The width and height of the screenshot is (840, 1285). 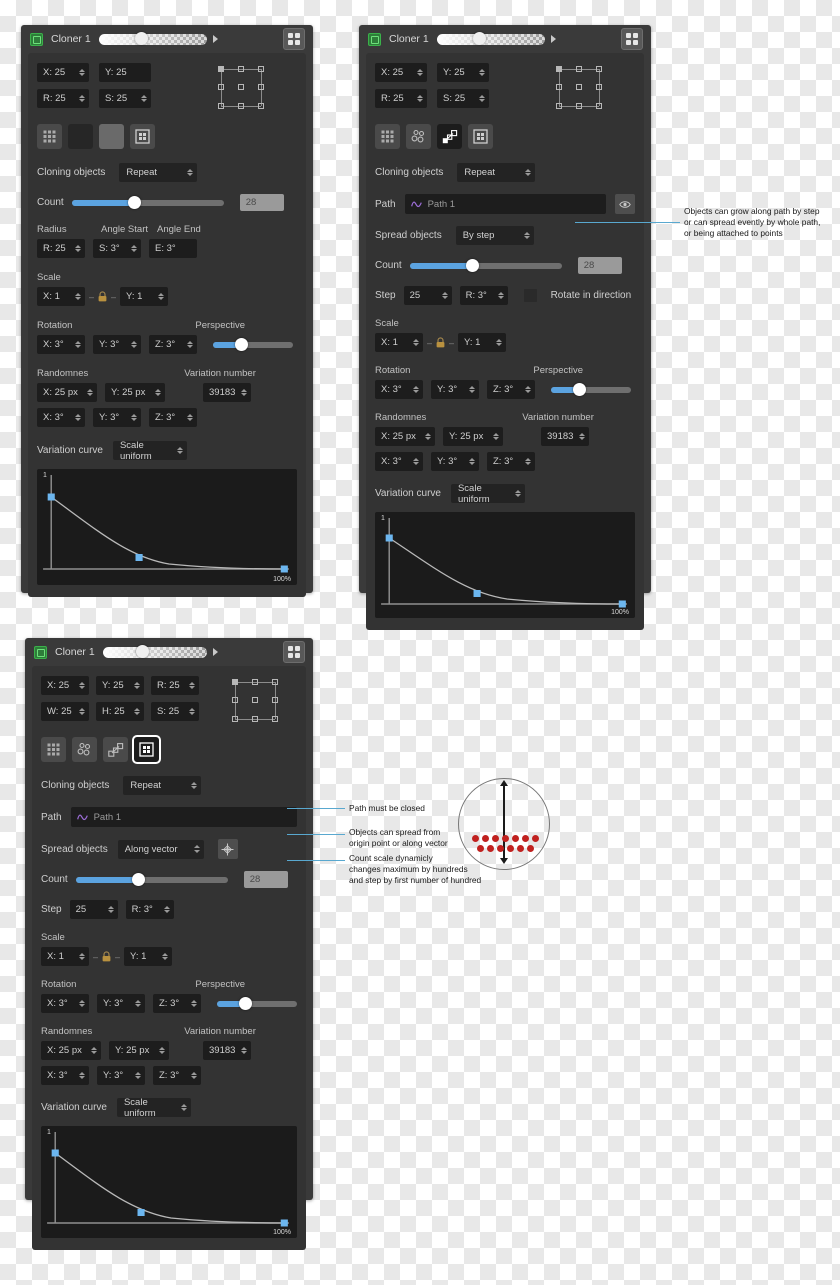 I want to click on rotate-in-direction-checkbox, so click(x=530, y=295).